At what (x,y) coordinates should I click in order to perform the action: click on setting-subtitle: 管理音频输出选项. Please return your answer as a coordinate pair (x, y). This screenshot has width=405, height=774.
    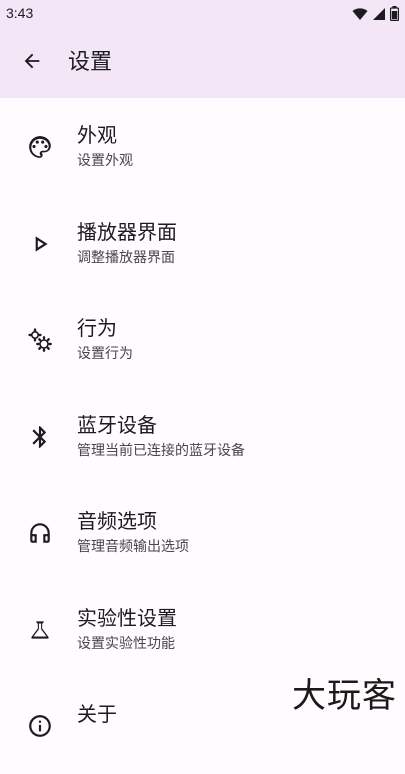
    Looking at the image, I should click on (133, 547).